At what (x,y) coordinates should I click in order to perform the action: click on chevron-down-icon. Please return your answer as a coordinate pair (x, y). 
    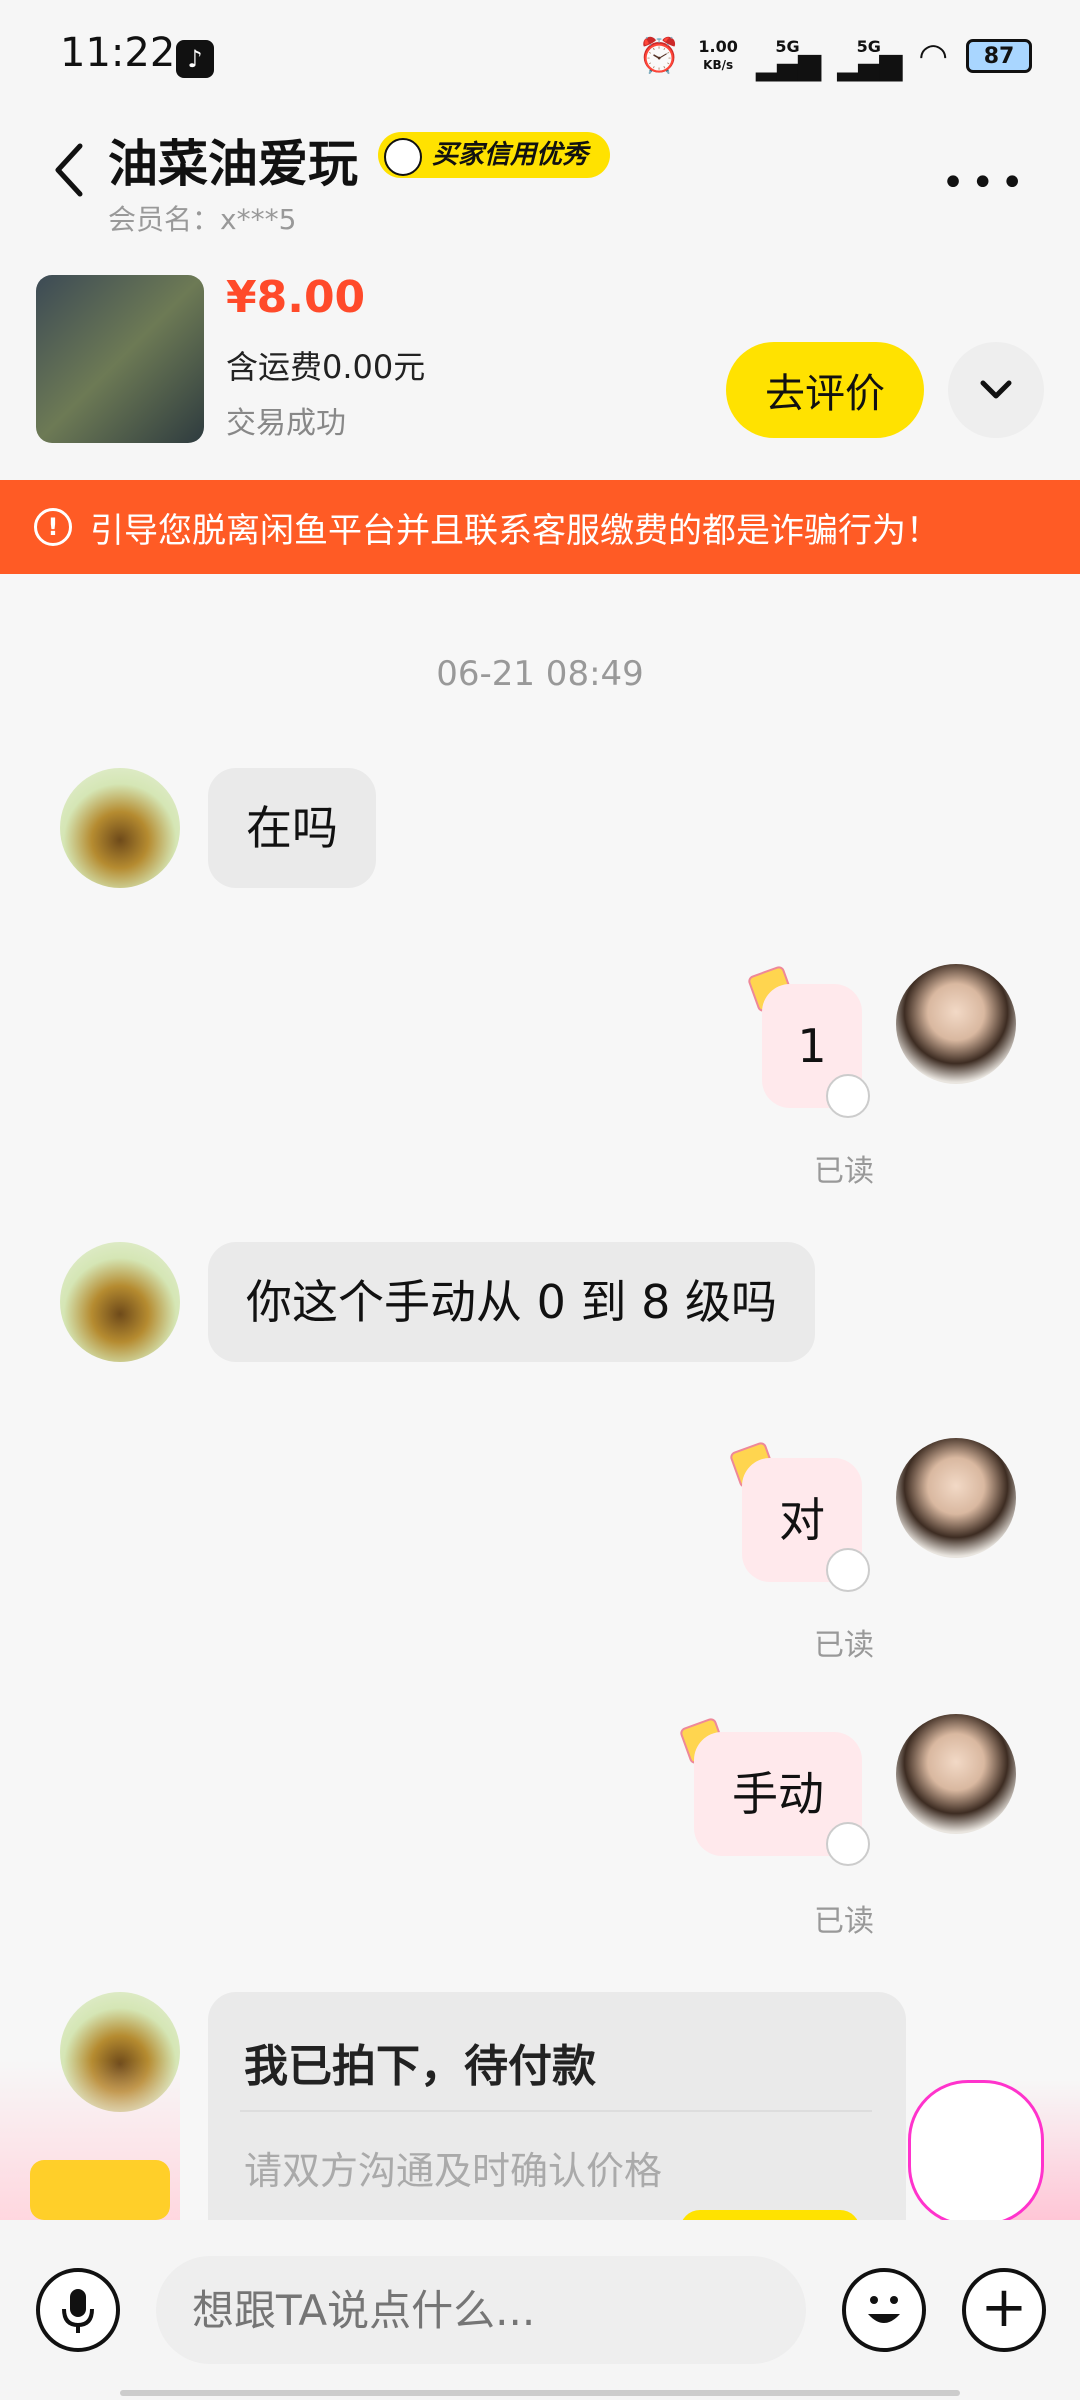
    Looking at the image, I should click on (996, 389).